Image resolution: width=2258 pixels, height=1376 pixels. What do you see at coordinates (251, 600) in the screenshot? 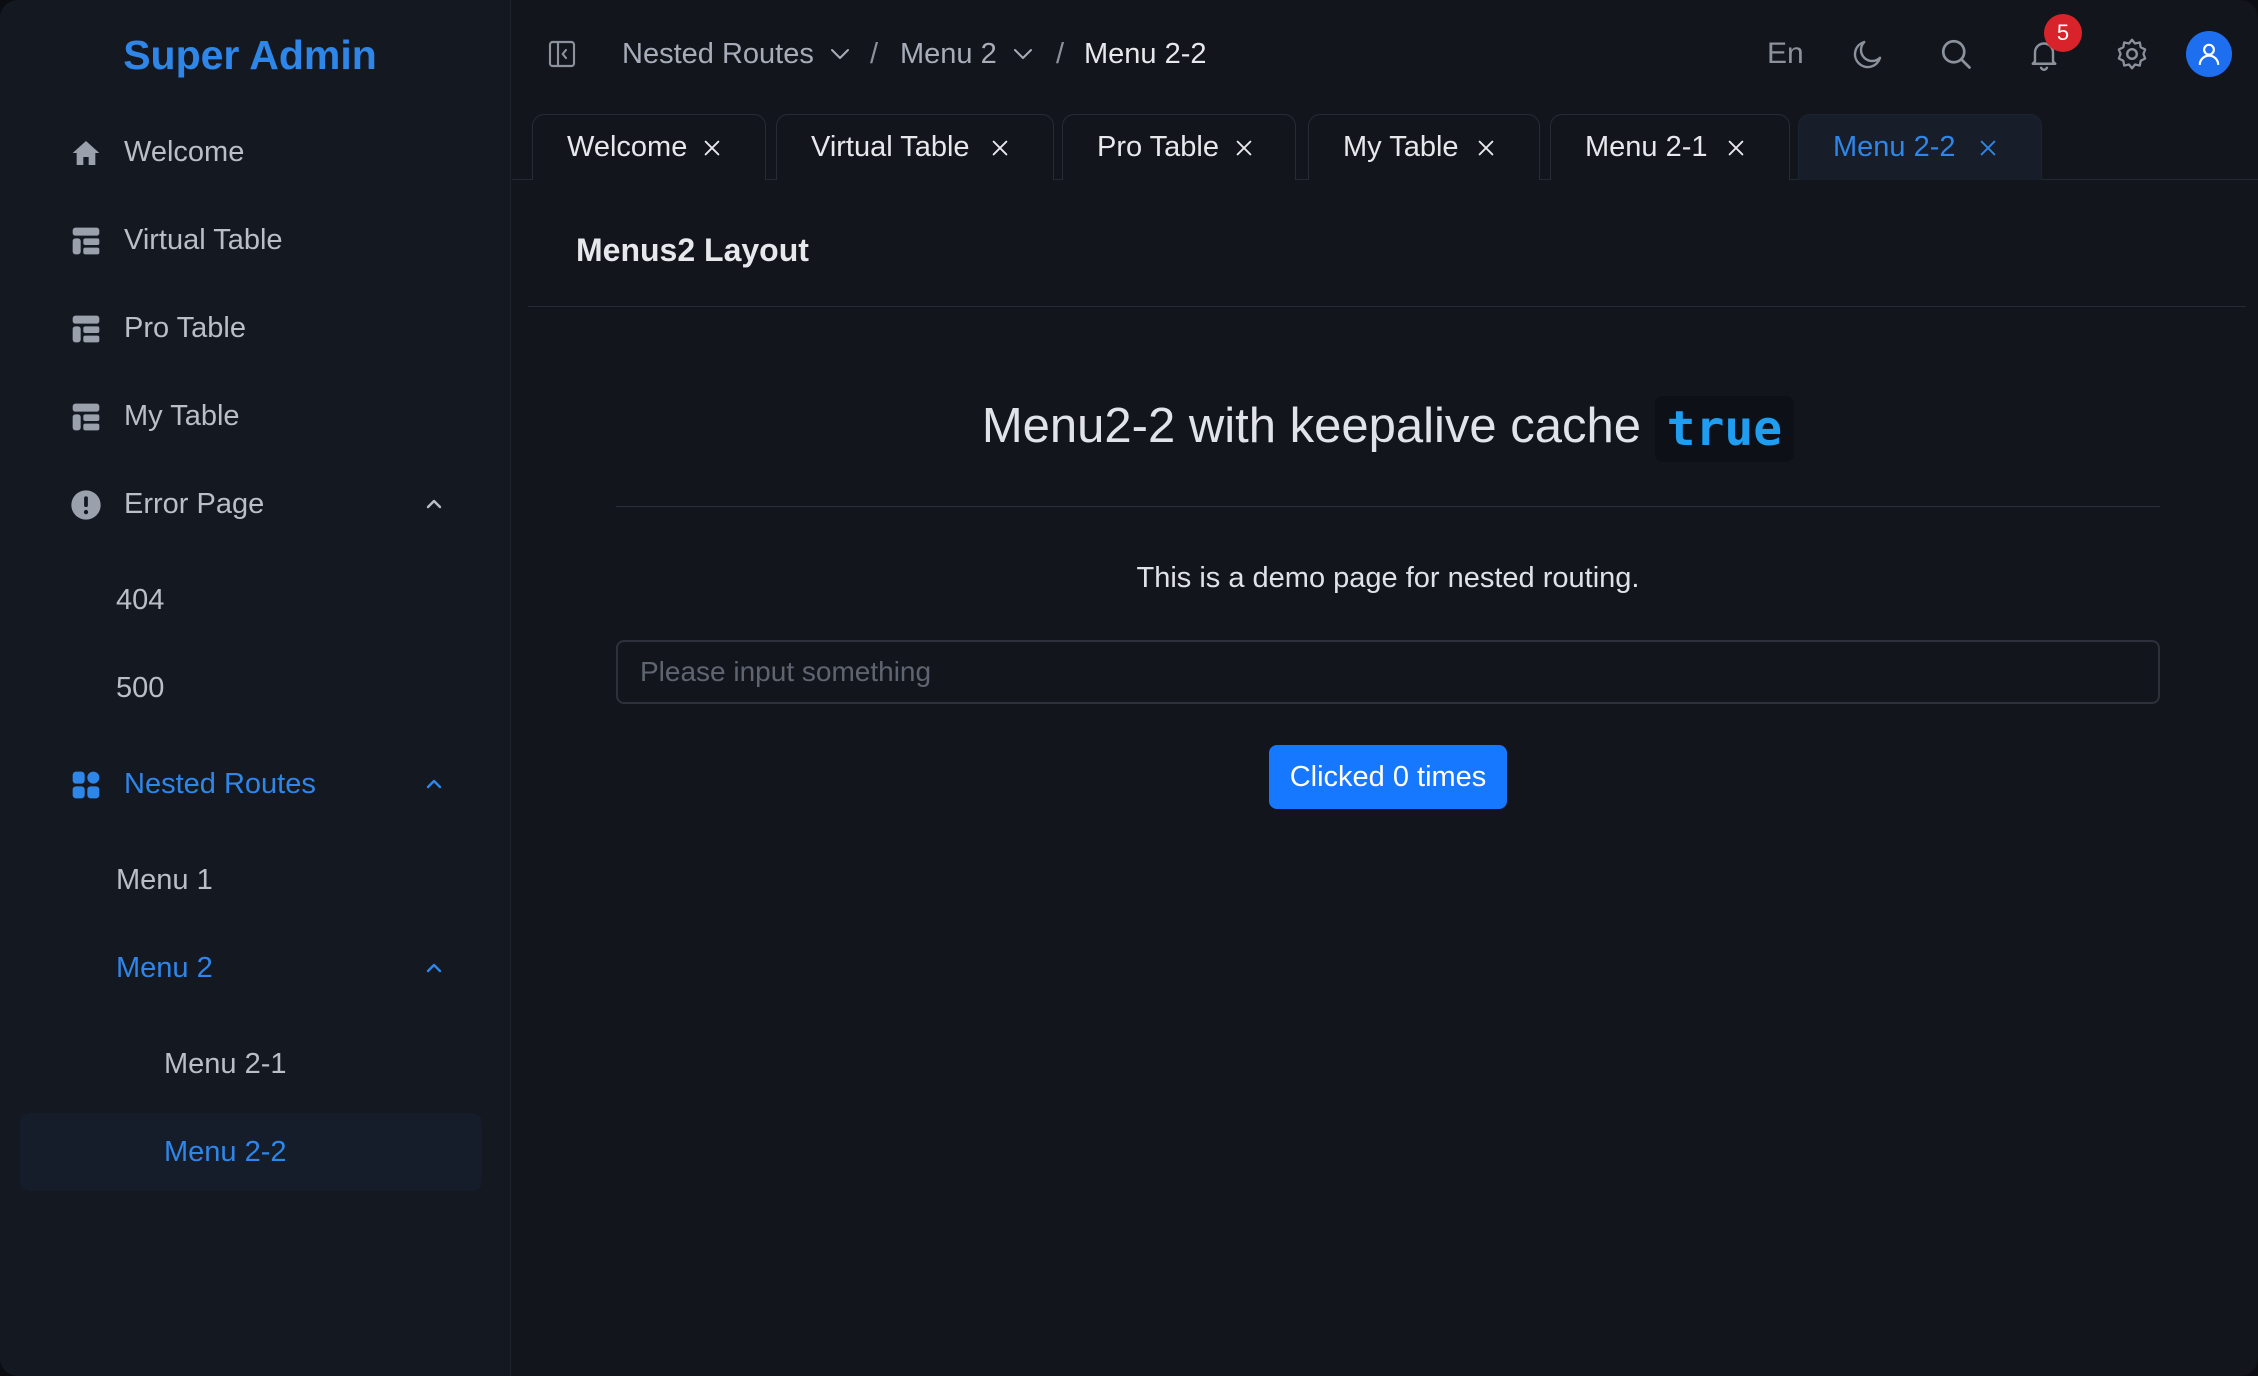
I see `sidebar-item-404: 404` at bounding box center [251, 600].